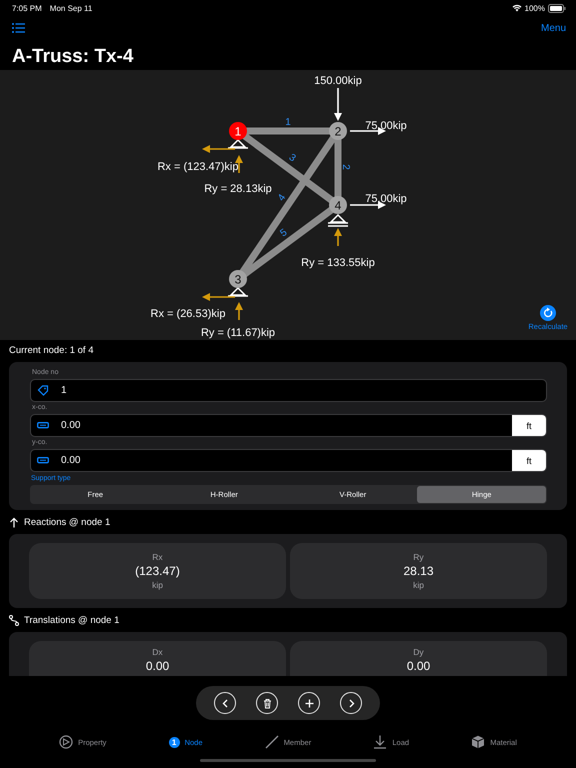 The width and height of the screenshot is (576, 768). Describe the element at coordinates (72, 57) in the screenshot. I see `page-title: A-Truss: Tx-4` at that location.